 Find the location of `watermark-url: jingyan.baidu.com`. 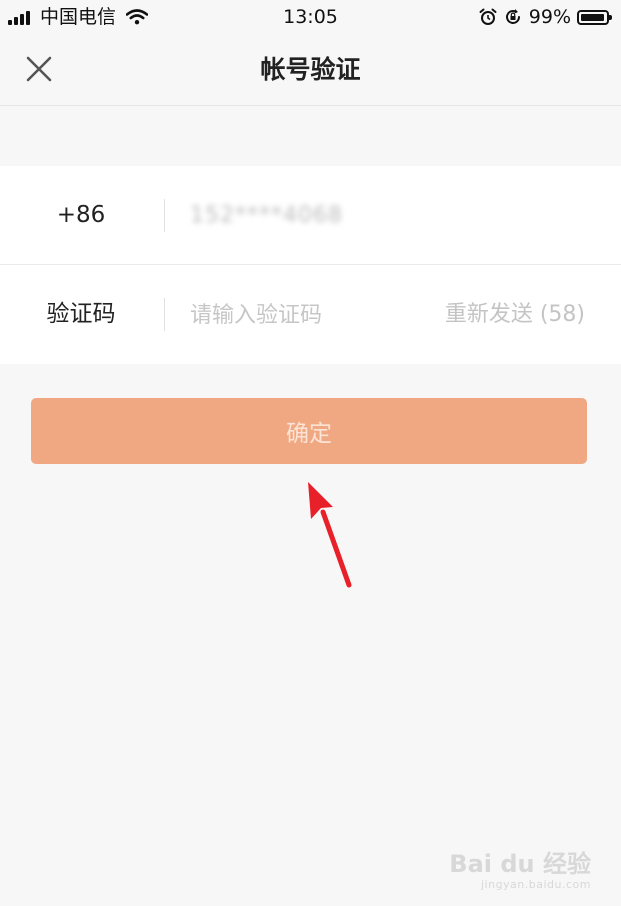

watermark-url: jingyan.baidu.com is located at coordinates (535, 884).